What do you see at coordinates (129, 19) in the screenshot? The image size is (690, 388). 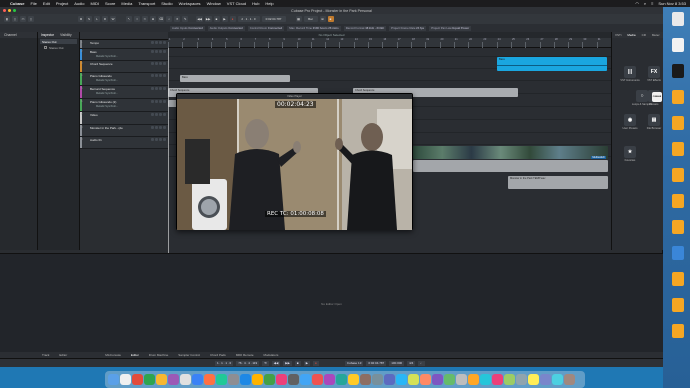 I see `object-selection-tool-icon: ↖` at bounding box center [129, 19].